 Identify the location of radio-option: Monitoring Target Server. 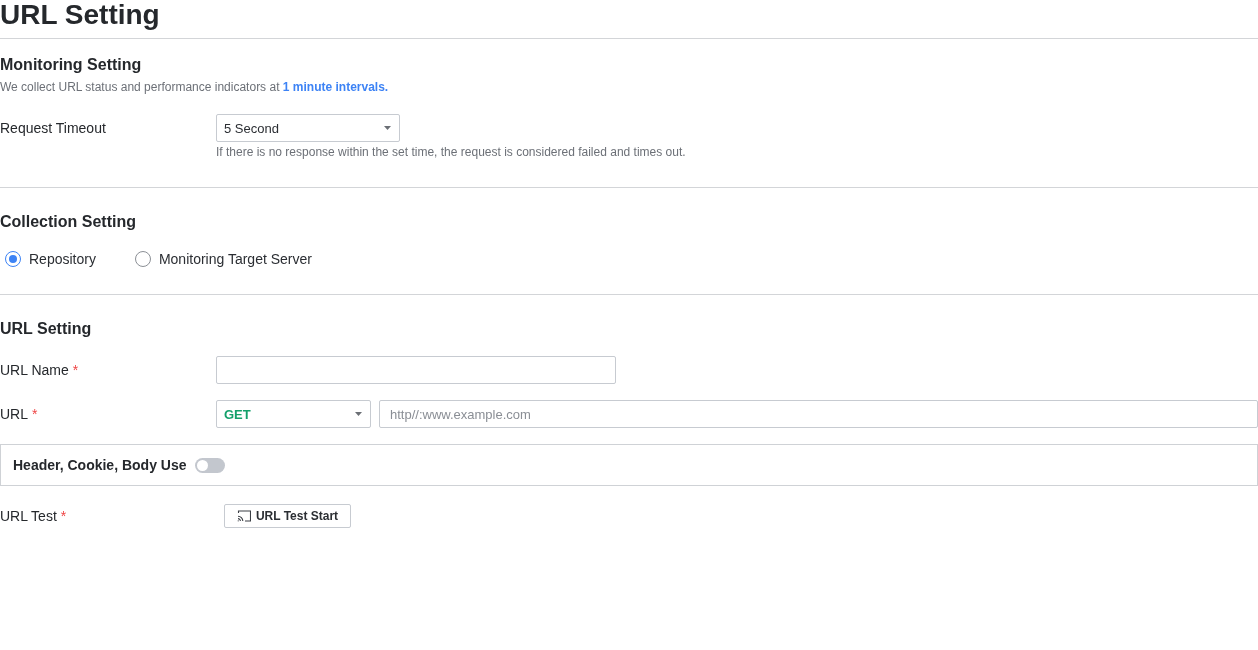
(223, 259).